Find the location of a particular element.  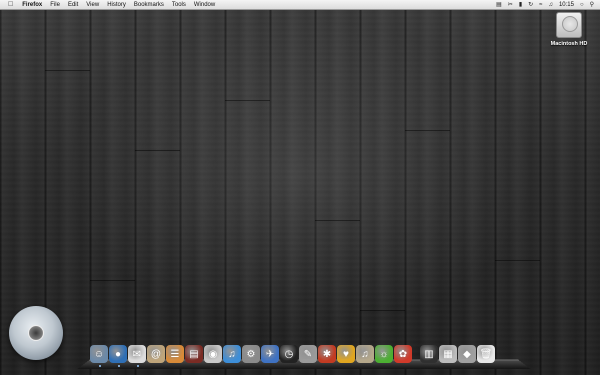

trash-icon: 🗑 is located at coordinates (486, 354).